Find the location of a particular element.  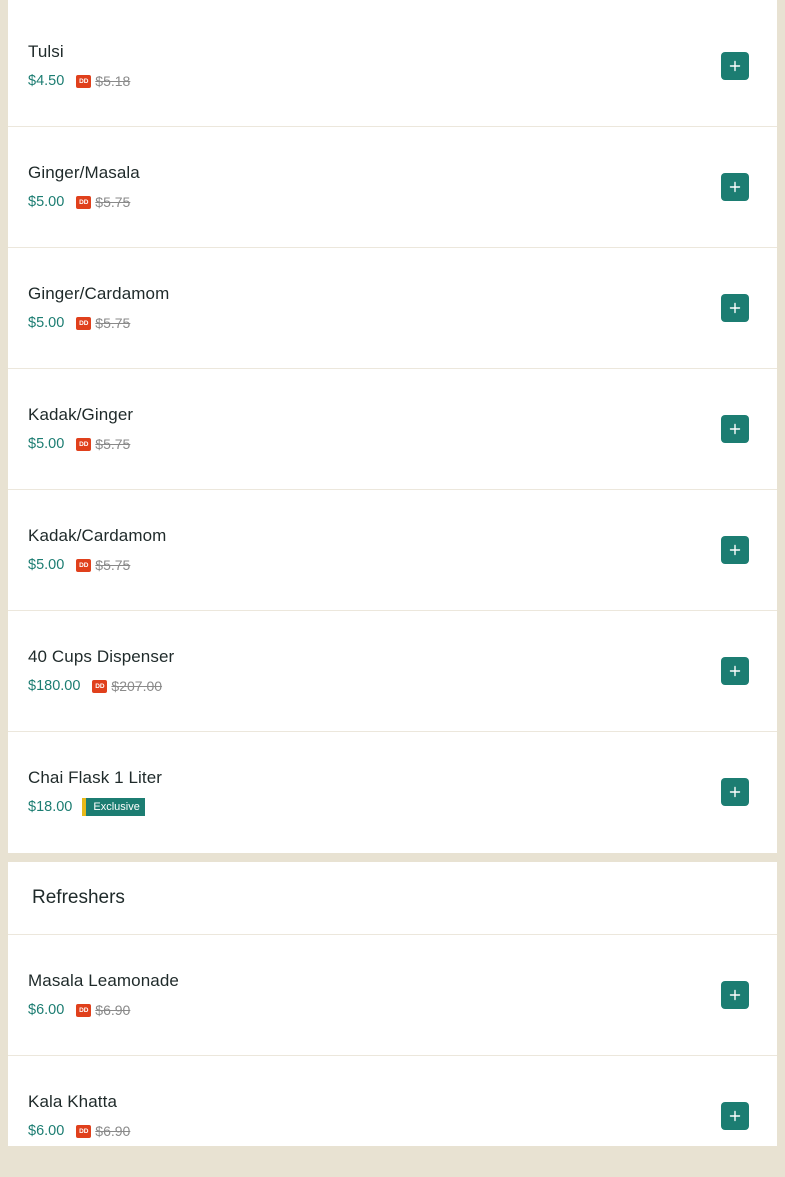

price-row: $180.00 DD $207.00 is located at coordinates (95, 686).